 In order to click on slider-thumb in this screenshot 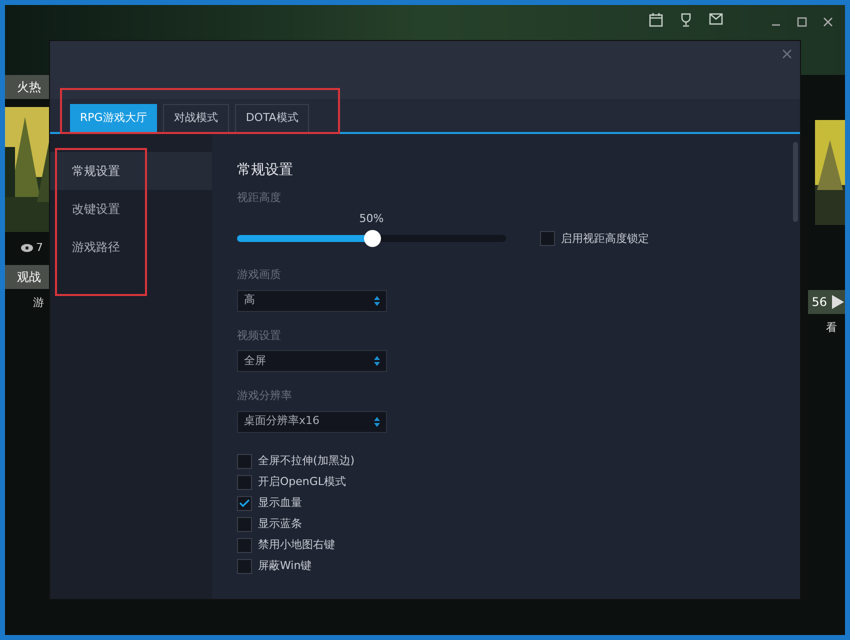, I will do `click(372, 238)`.